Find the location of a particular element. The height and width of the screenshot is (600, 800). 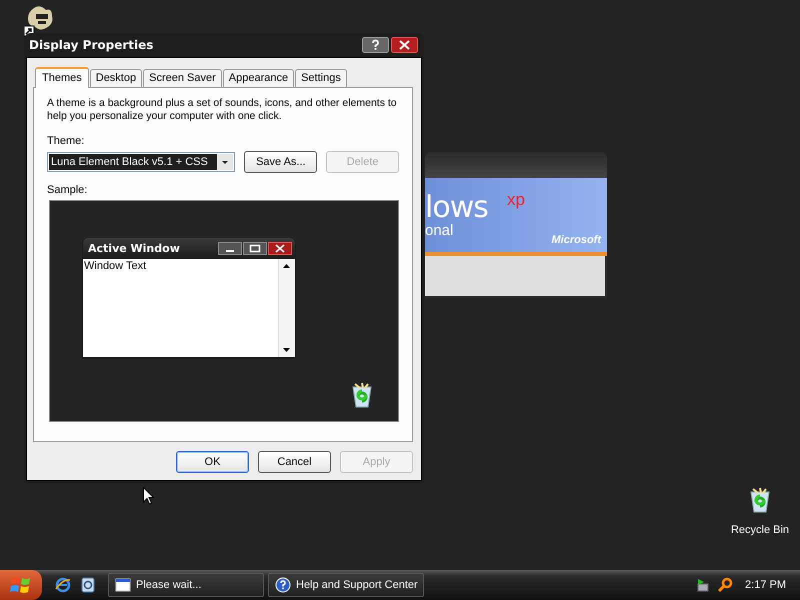

minimize-icon is located at coordinates (230, 248).